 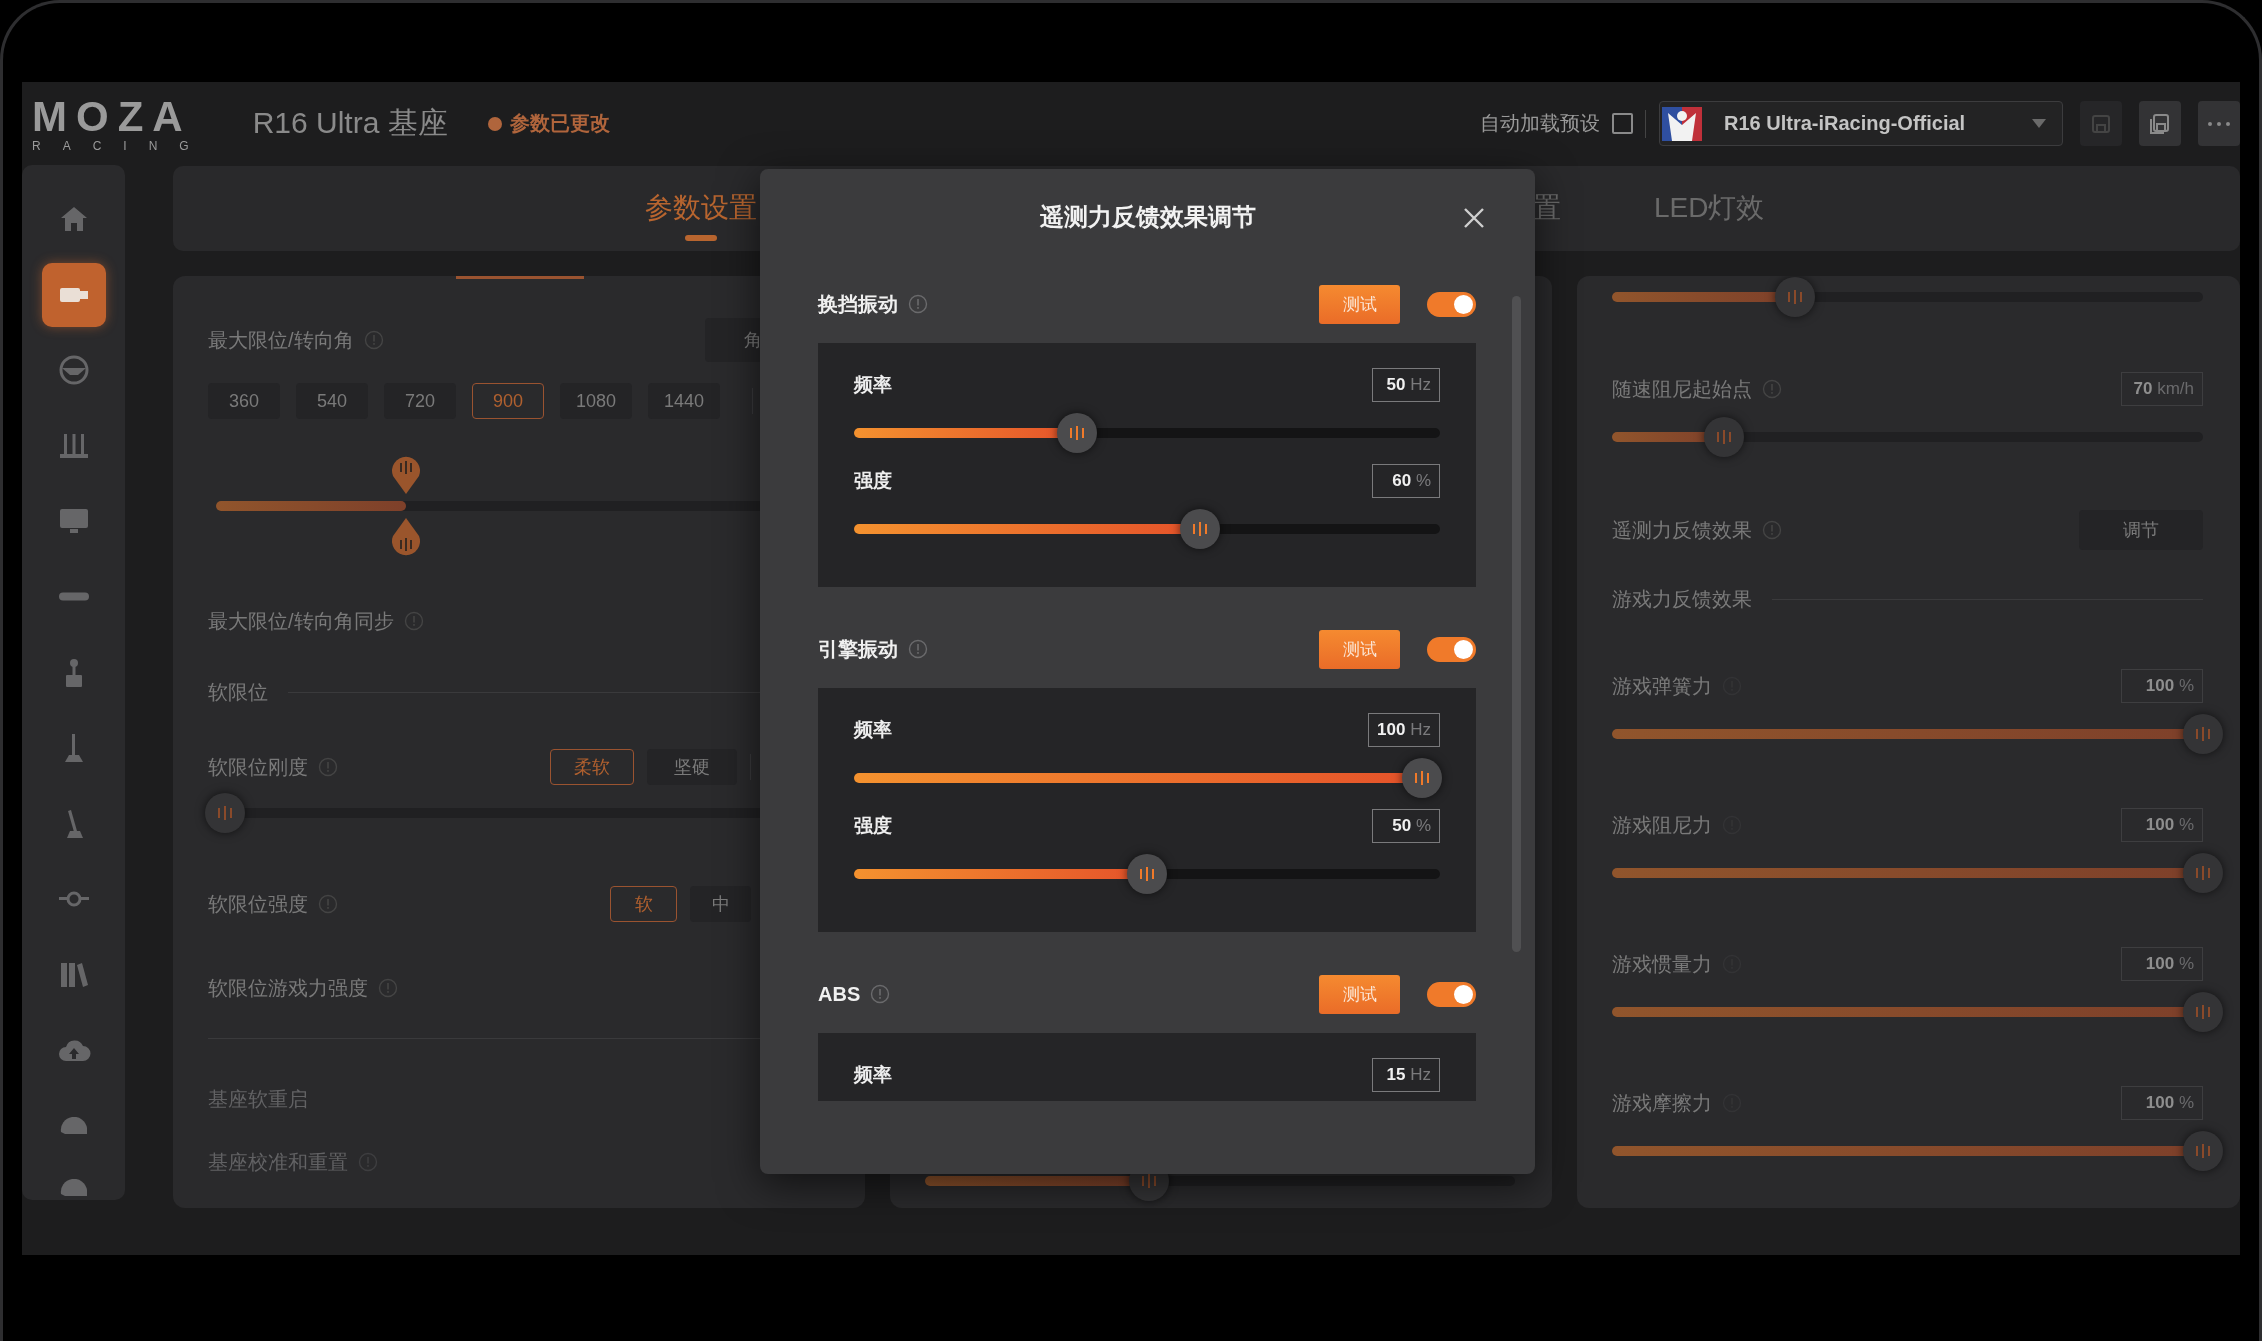 What do you see at coordinates (1682, 389) in the screenshot?
I see `setting-label: 随速阻尼起始点` at bounding box center [1682, 389].